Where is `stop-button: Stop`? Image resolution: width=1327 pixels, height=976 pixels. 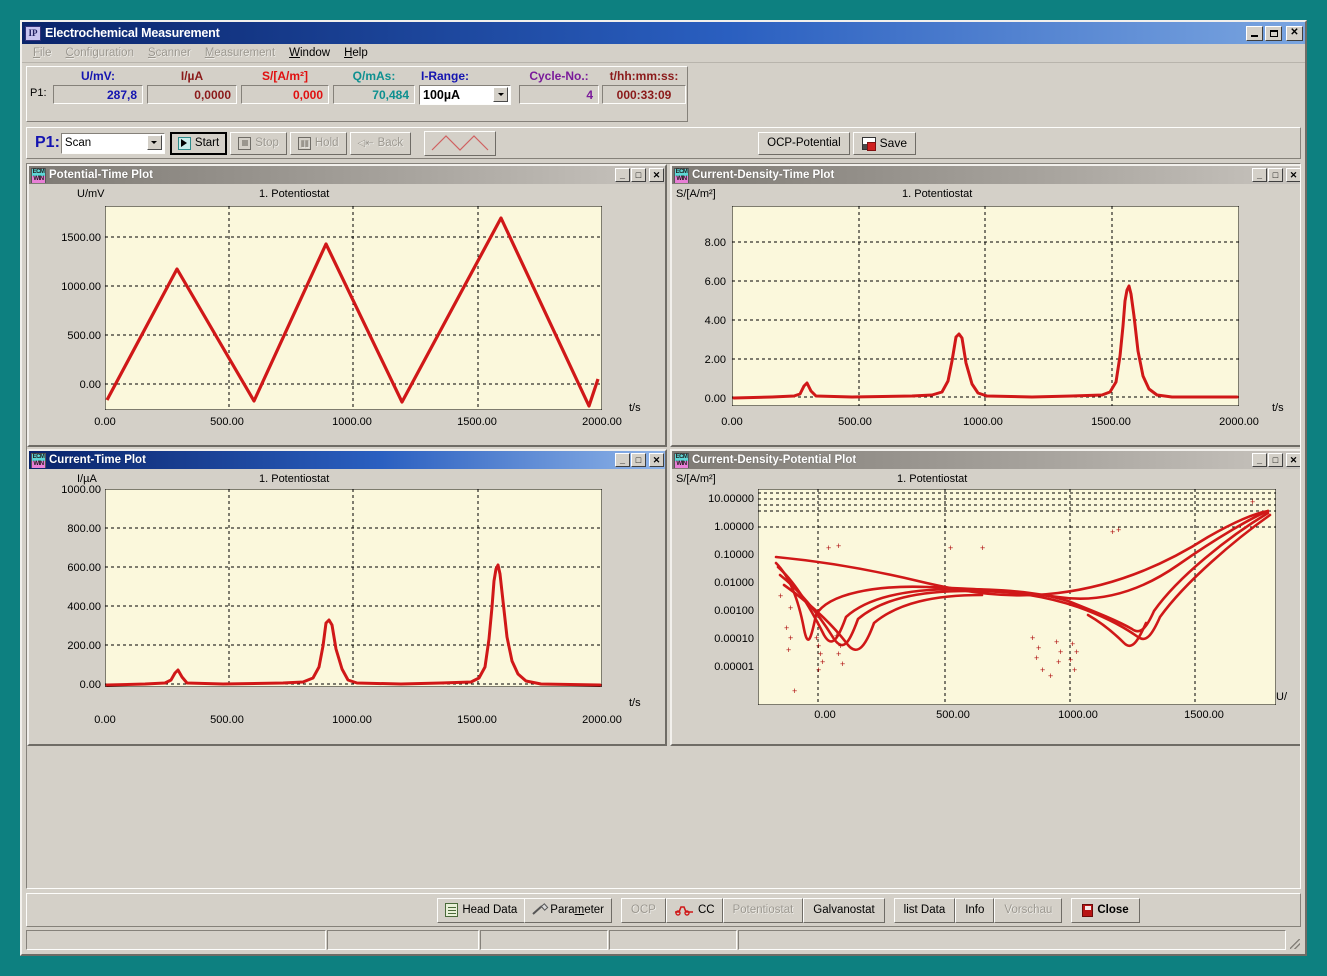 stop-button: Stop is located at coordinates (258, 143).